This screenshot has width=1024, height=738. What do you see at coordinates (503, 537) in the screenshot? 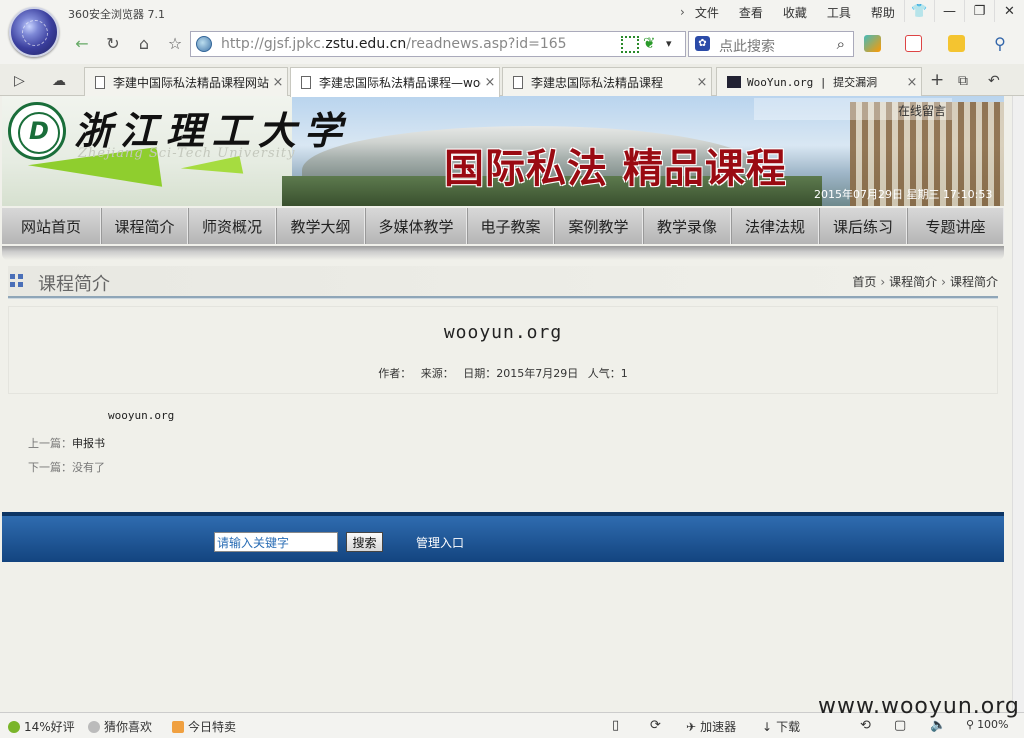
I see `site-footer: 搜索 管理入口` at bounding box center [503, 537].